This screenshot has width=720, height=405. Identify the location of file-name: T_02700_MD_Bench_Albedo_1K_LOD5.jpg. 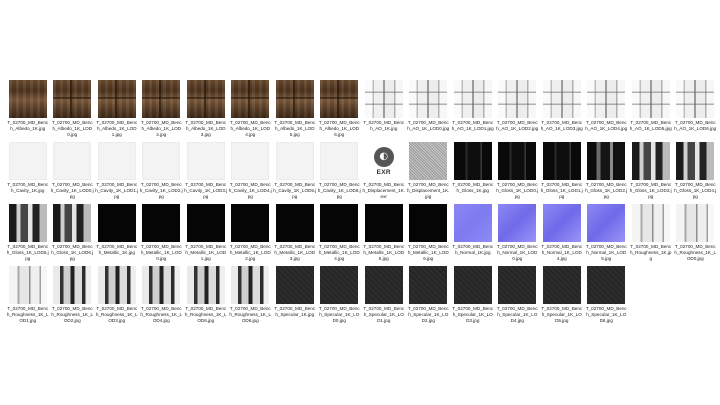
(295, 128).